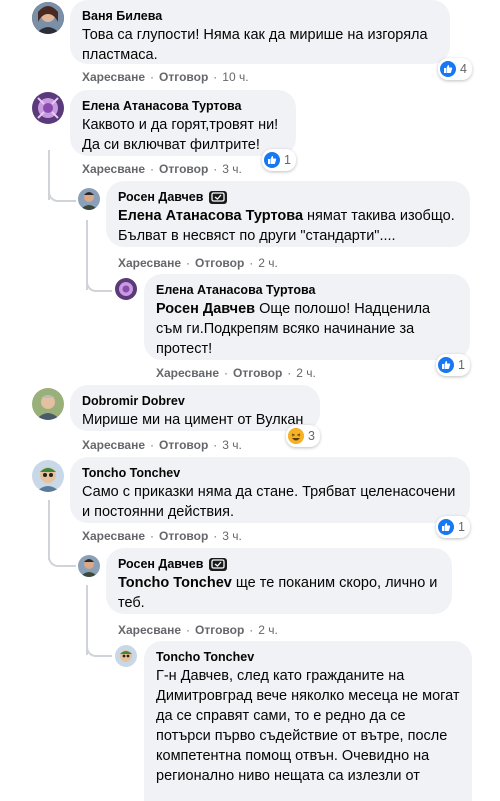 This screenshot has height=801, width=500. I want to click on comment-actions: Харесване · Отговор · 10 ч., so click(165, 77).